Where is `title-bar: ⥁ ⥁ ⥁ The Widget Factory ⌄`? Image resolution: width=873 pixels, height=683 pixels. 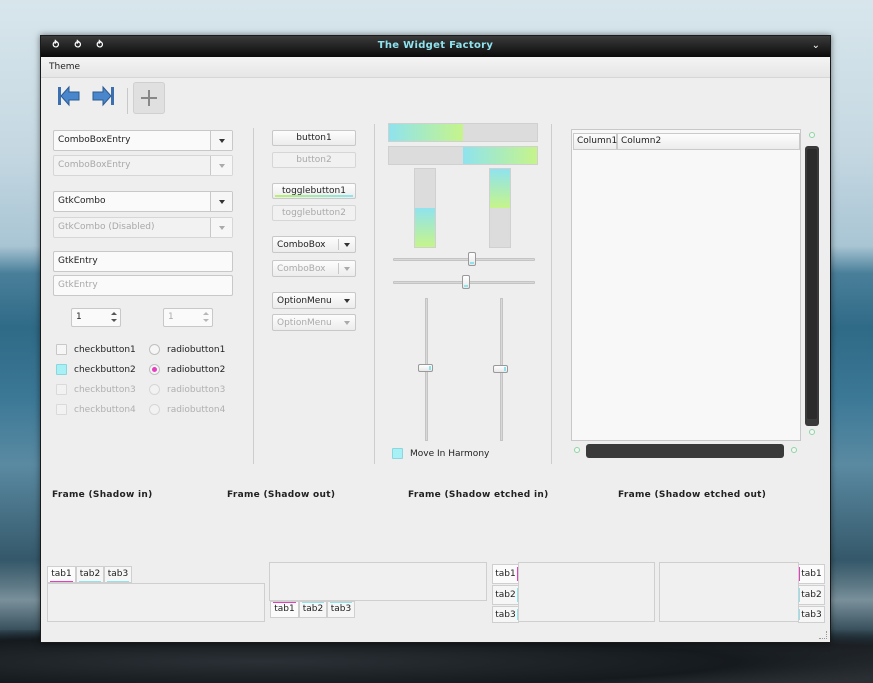 title-bar: ⥁ ⥁ ⥁ The Widget Factory ⌄ is located at coordinates (435, 46).